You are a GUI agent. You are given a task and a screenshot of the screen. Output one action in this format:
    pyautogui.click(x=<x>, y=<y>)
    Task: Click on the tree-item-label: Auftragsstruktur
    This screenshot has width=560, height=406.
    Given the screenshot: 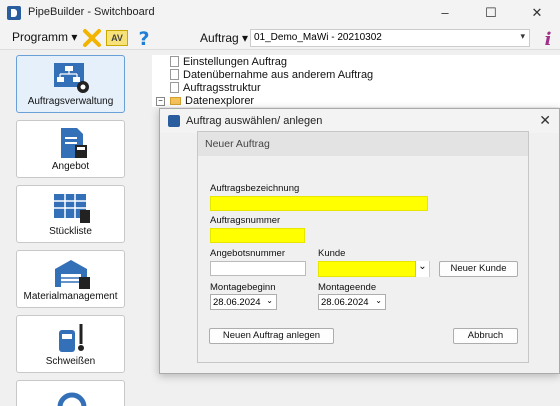 What is the action you would take?
    pyautogui.click(x=222, y=88)
    